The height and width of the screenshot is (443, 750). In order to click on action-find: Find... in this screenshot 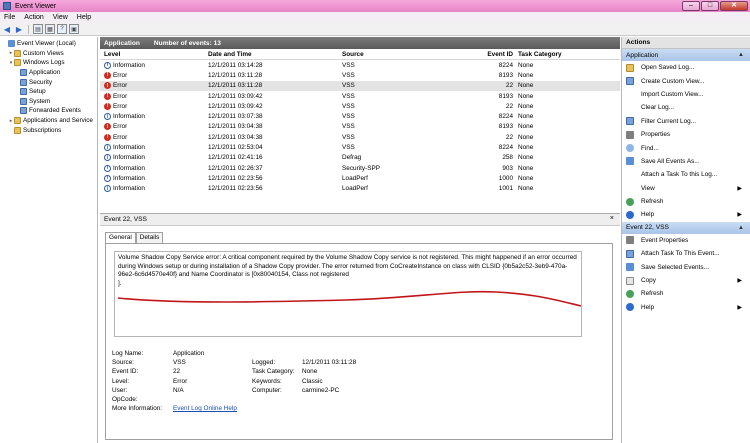, I will do `click(686, 147)`.